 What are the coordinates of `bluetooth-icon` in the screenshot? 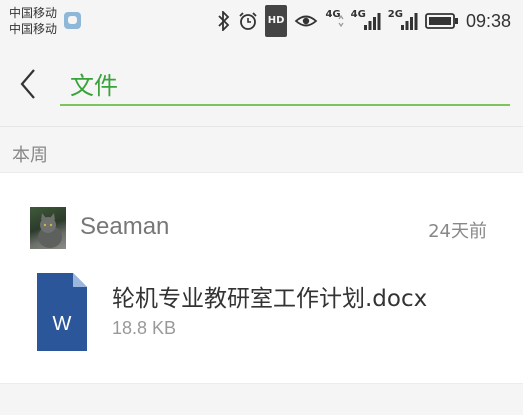 It's located at (224, 21).